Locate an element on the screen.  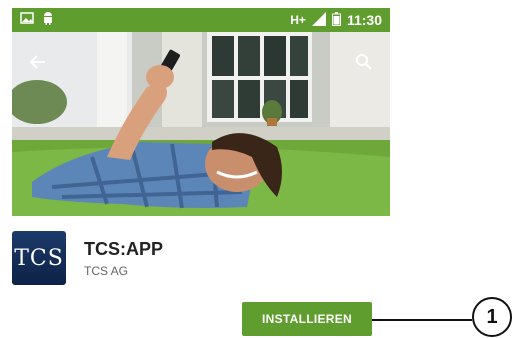
android-icon is located at coordinates (48, 20).